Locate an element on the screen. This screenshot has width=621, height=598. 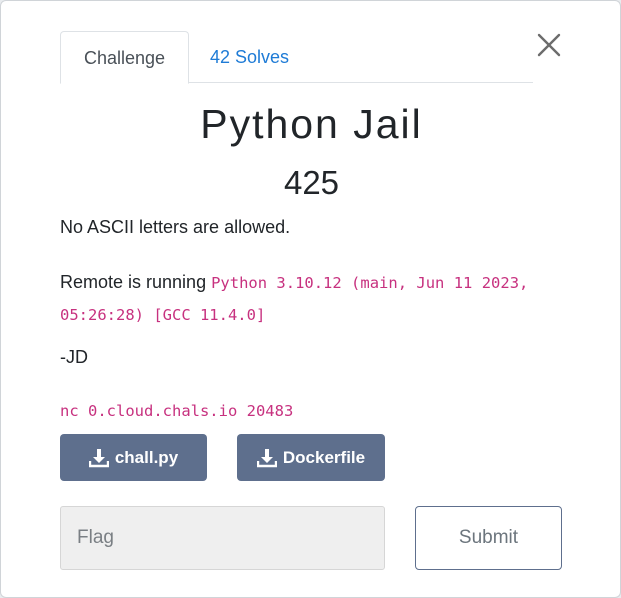
connection-line: nc 0.cloud.chals.io 20483 is located at coordinates (176, 410).